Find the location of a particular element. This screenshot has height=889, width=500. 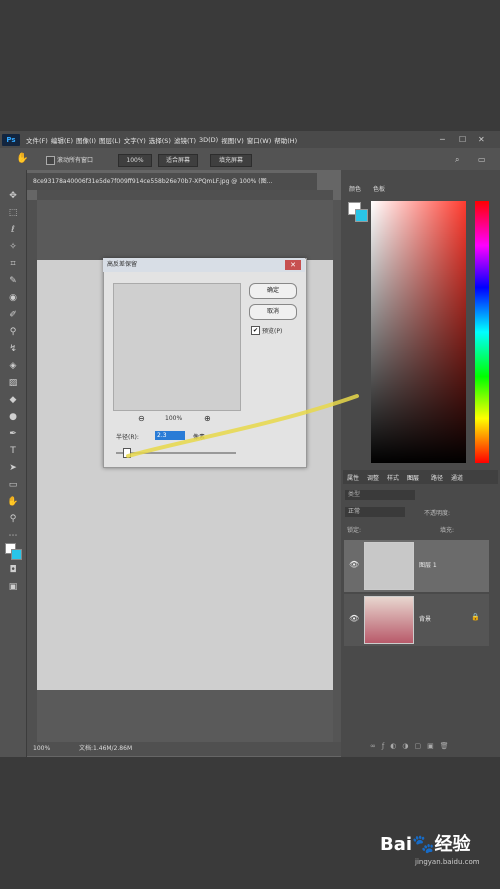

preview-checkbox: ✔ is located at coordinates (255, 330).